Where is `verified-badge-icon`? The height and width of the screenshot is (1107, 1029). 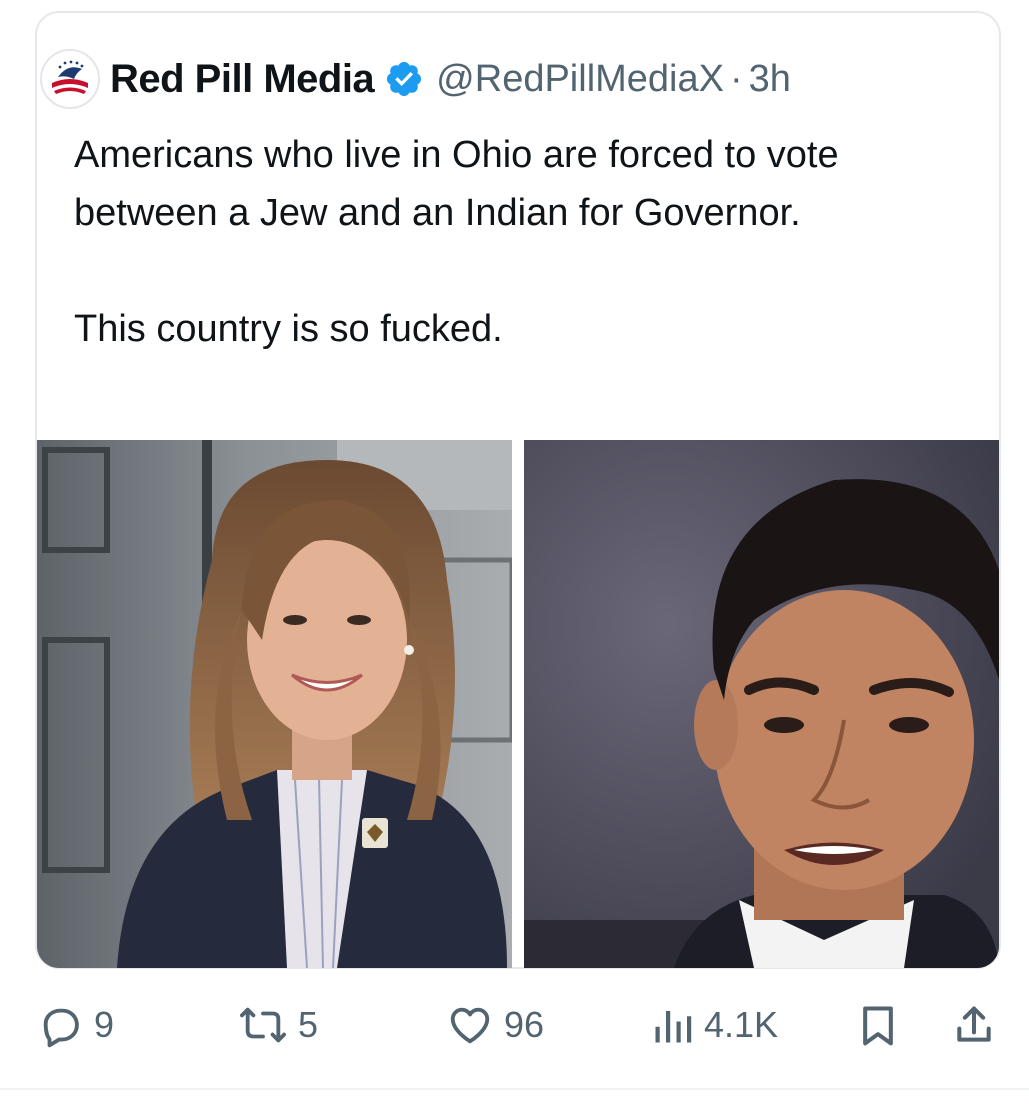 verified-badge-icon is located at coordinates (404, 79).